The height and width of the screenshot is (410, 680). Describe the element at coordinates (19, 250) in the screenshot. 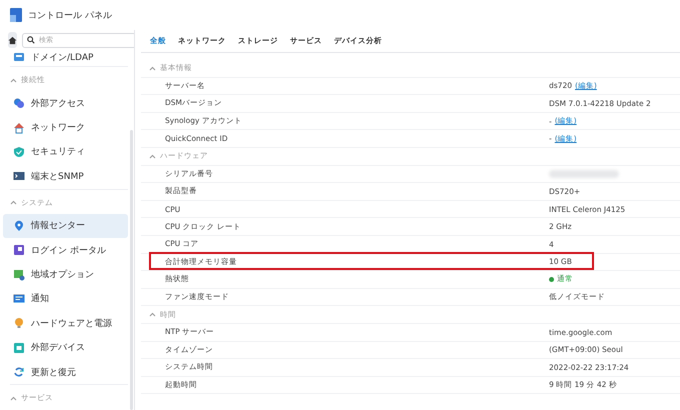

I see `portal-icon` at that location.